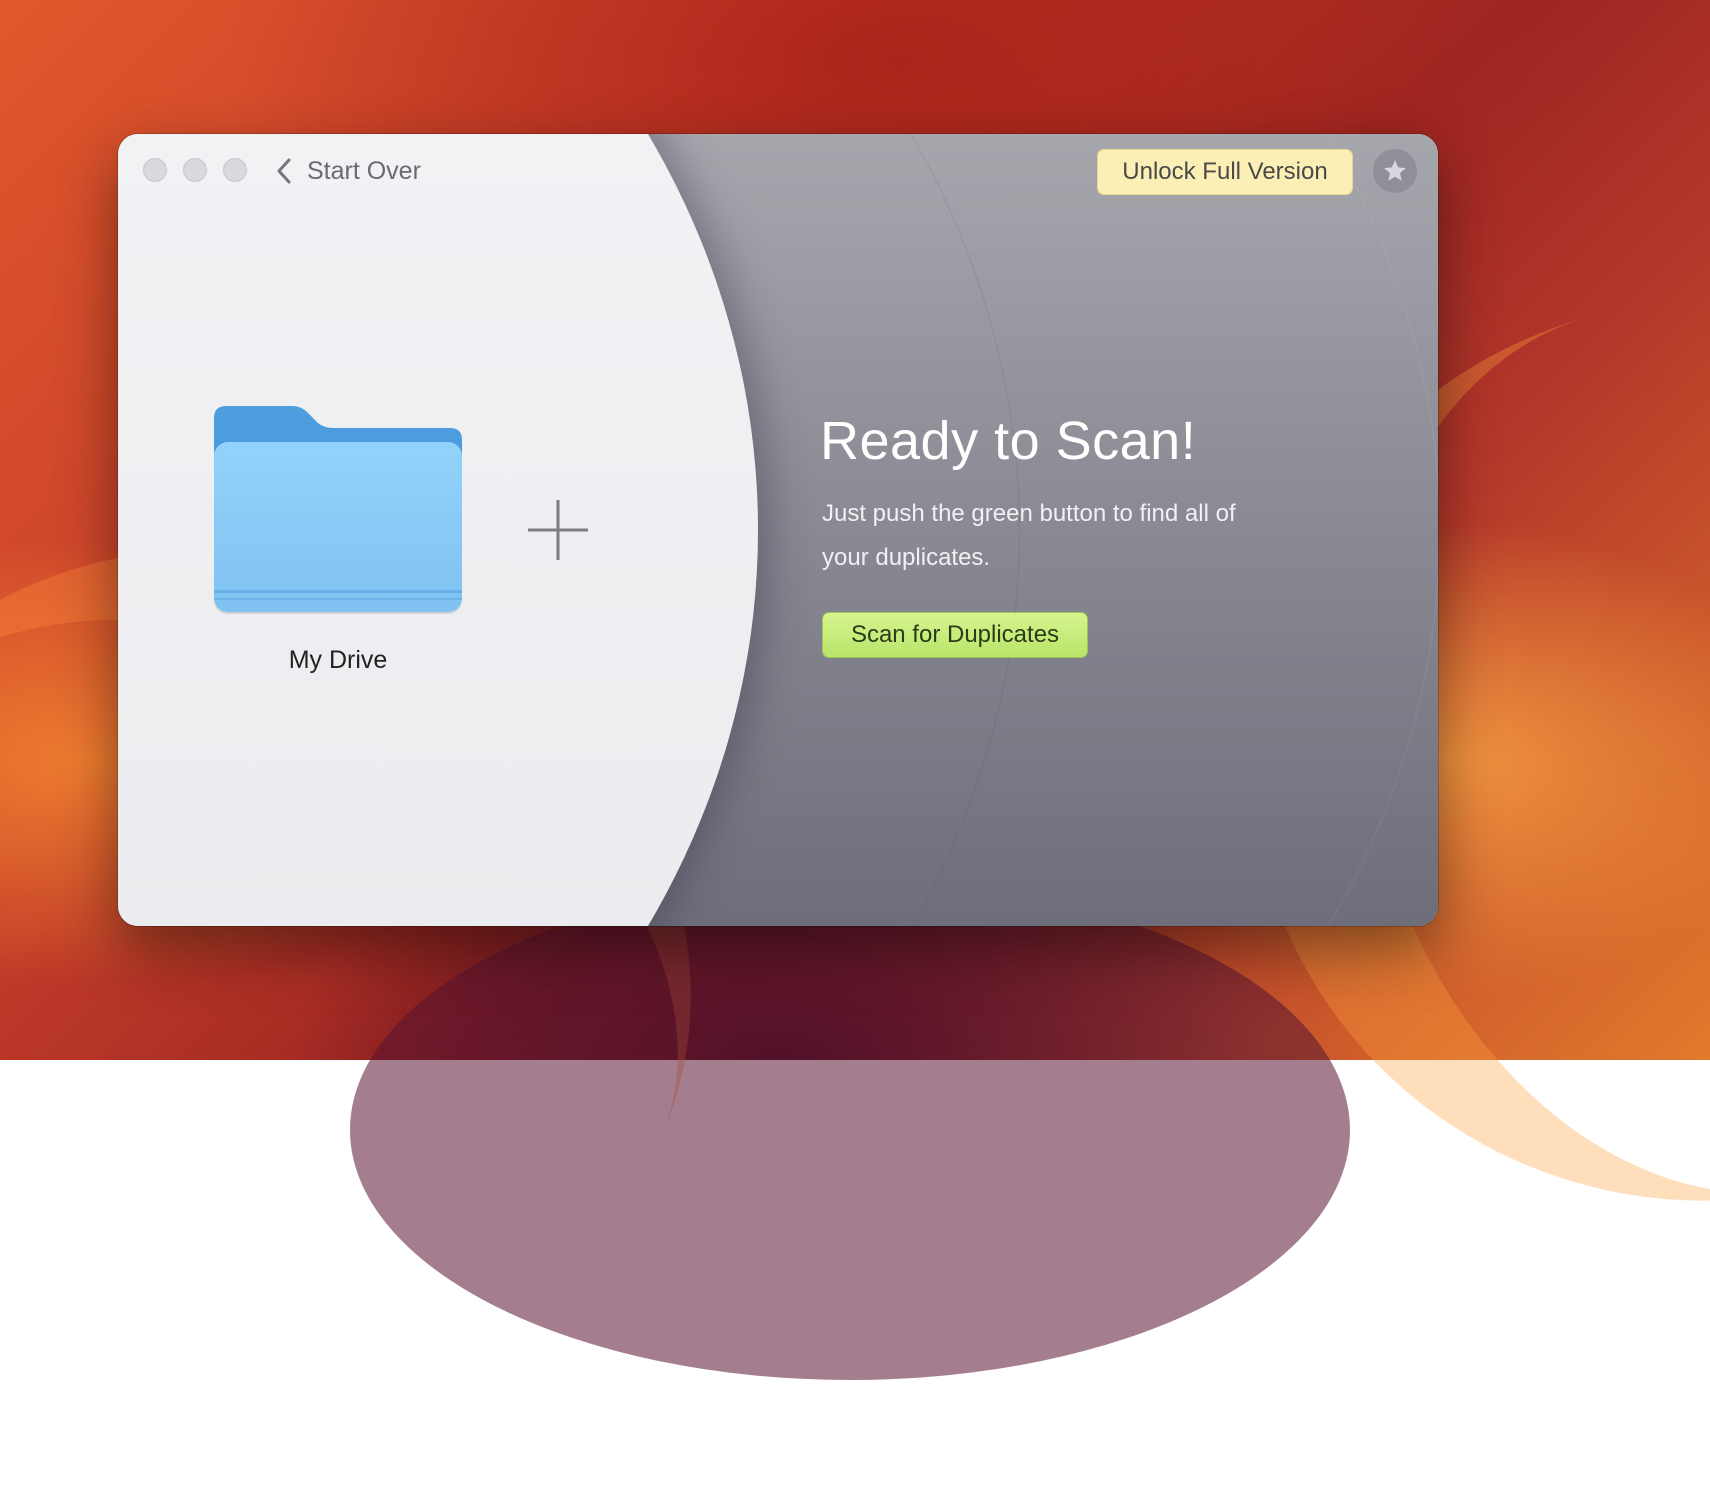 The width and height of the screenshot is (1710, 1503). Describe the element at coordinates (364, 170) in the screenshot. I see `start-over-label: Start Over` at that location.